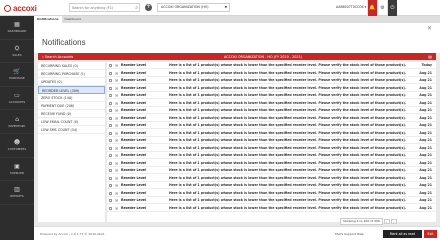 The height and width of the screenshot is (240, 440). Describe the element at coordinates (20, 8) in the screenshot. I see `logo: accoxi` at that location.